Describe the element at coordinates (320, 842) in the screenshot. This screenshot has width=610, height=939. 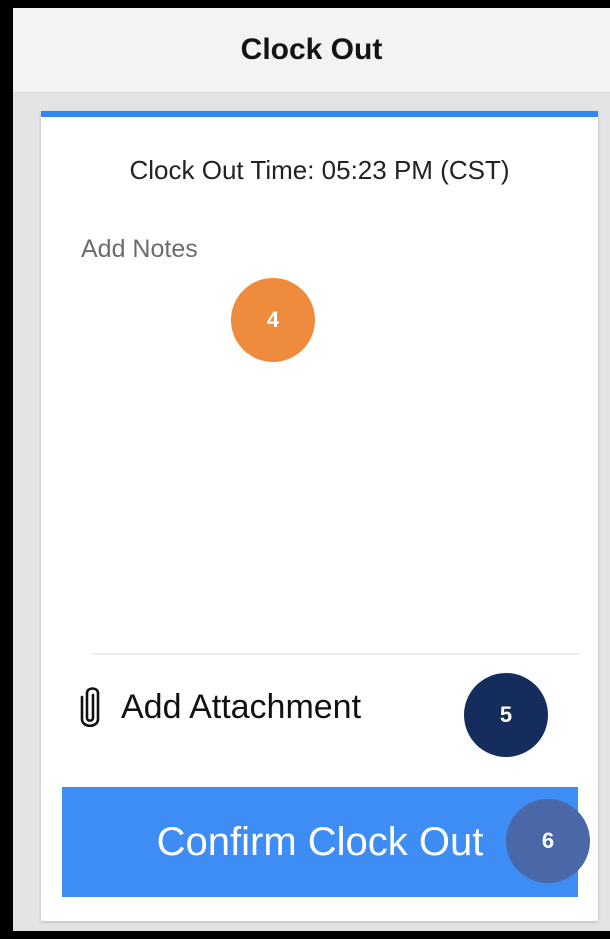
I see `confirm-clock-out-button: Confirm Clock Out` at that location.